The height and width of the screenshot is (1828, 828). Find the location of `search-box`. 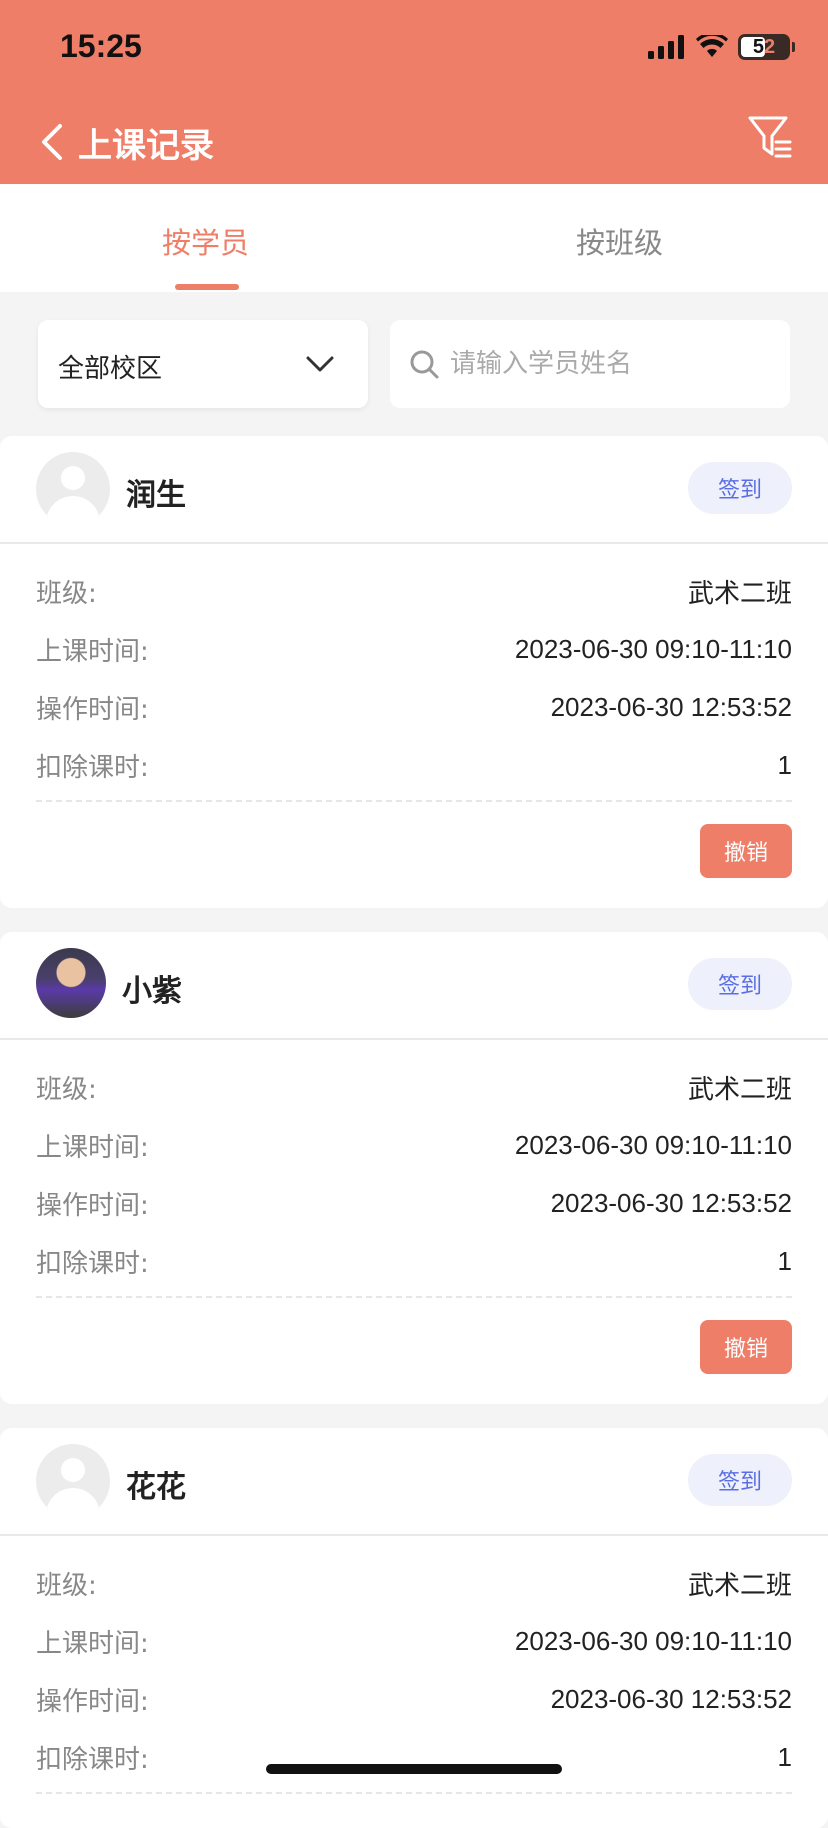

search-box is located at coordinates (590, 364).